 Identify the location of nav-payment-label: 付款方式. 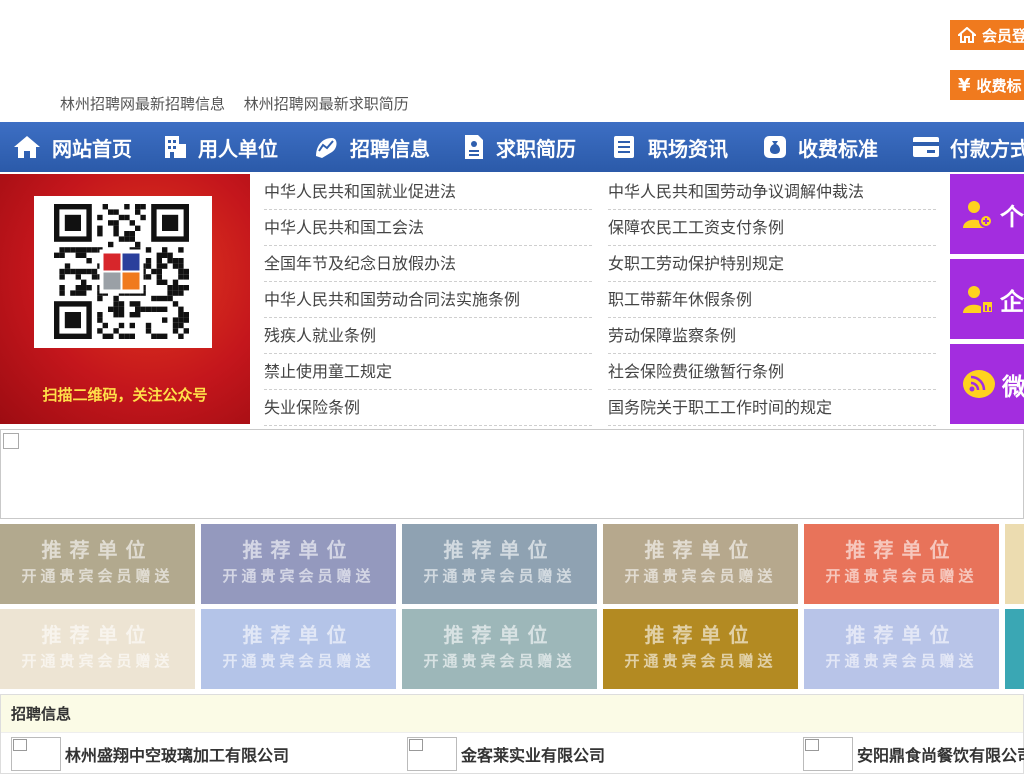
(987, 148).